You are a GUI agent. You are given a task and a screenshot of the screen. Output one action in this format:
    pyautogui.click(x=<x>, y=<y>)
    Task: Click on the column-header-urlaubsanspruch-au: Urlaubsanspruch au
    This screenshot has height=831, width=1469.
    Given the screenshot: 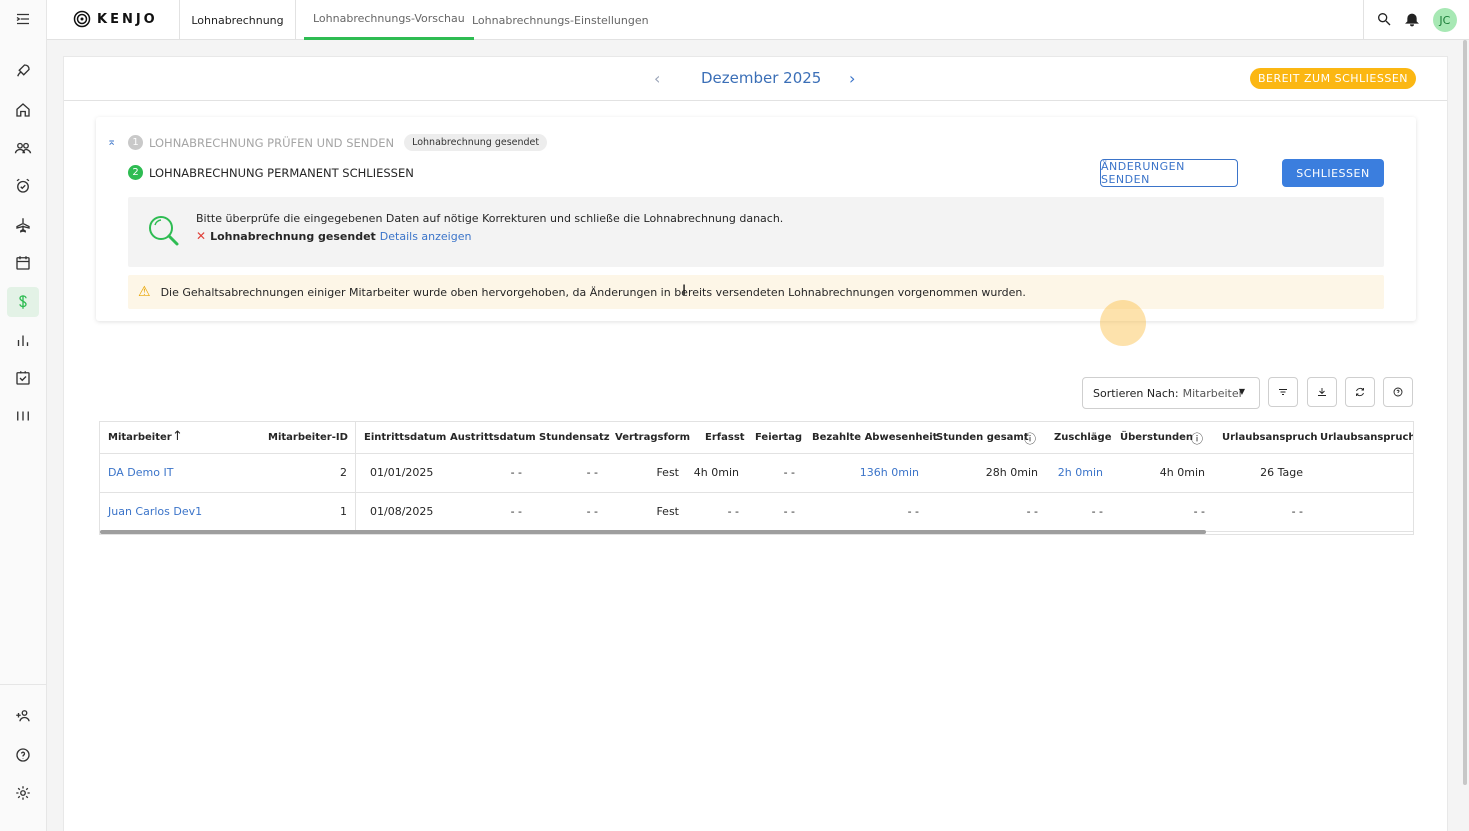 What is the action you would take?
    pyautogui.click(x=1366, y=437)
    